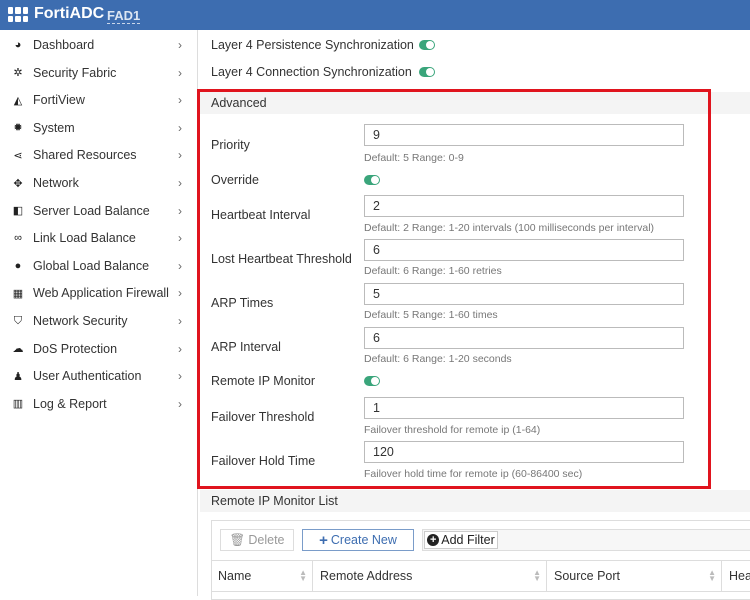 The height and width of the screenshot is (600, 750). What do you see at coordinates (64, 45) in the screenshot?
I see `sidebar-item-label: Dashboard` at bounding box center [64, 45].